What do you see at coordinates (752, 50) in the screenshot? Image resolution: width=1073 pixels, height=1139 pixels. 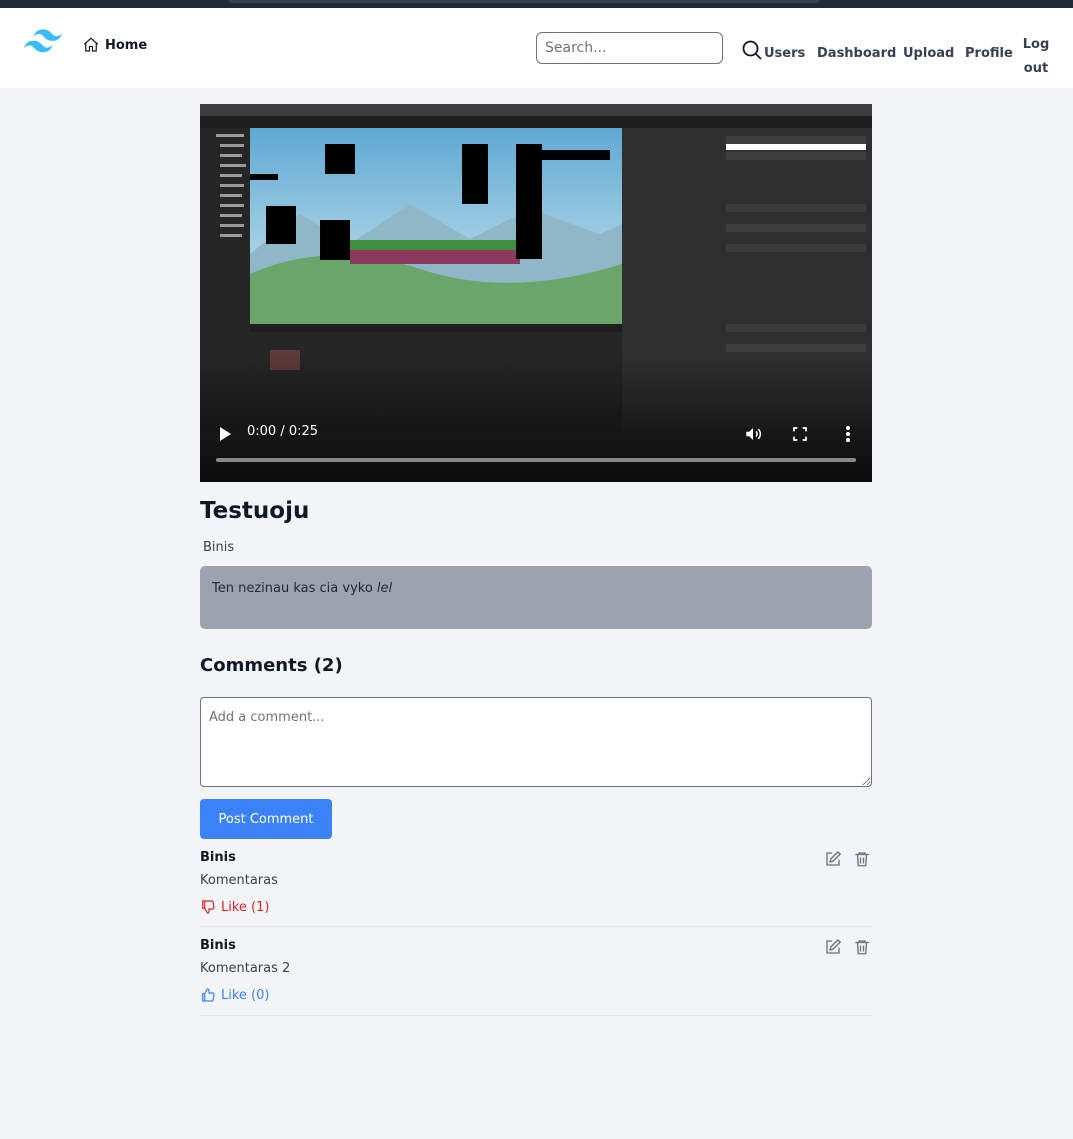 I see `search-icon` at bounding box center [752, 50].